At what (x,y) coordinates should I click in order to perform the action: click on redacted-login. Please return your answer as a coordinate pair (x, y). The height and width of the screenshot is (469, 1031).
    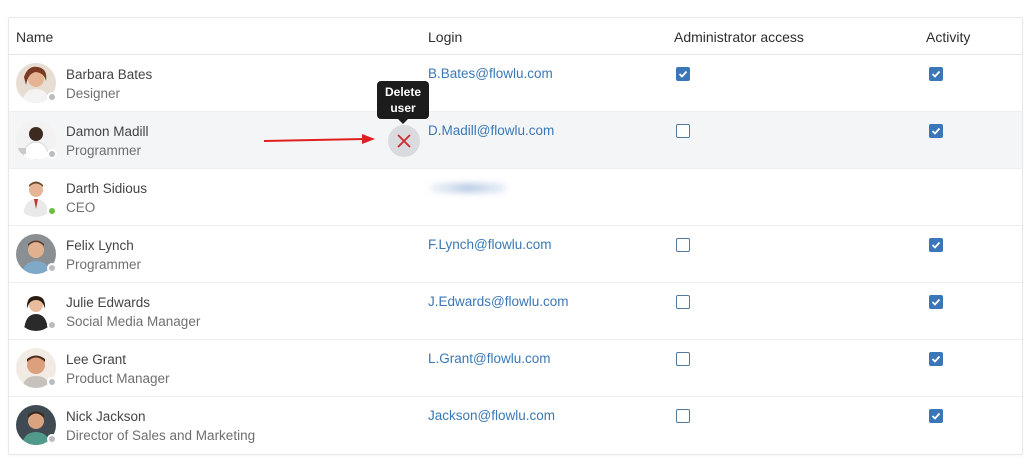
    Looking at the image, I should click on (468, 188).